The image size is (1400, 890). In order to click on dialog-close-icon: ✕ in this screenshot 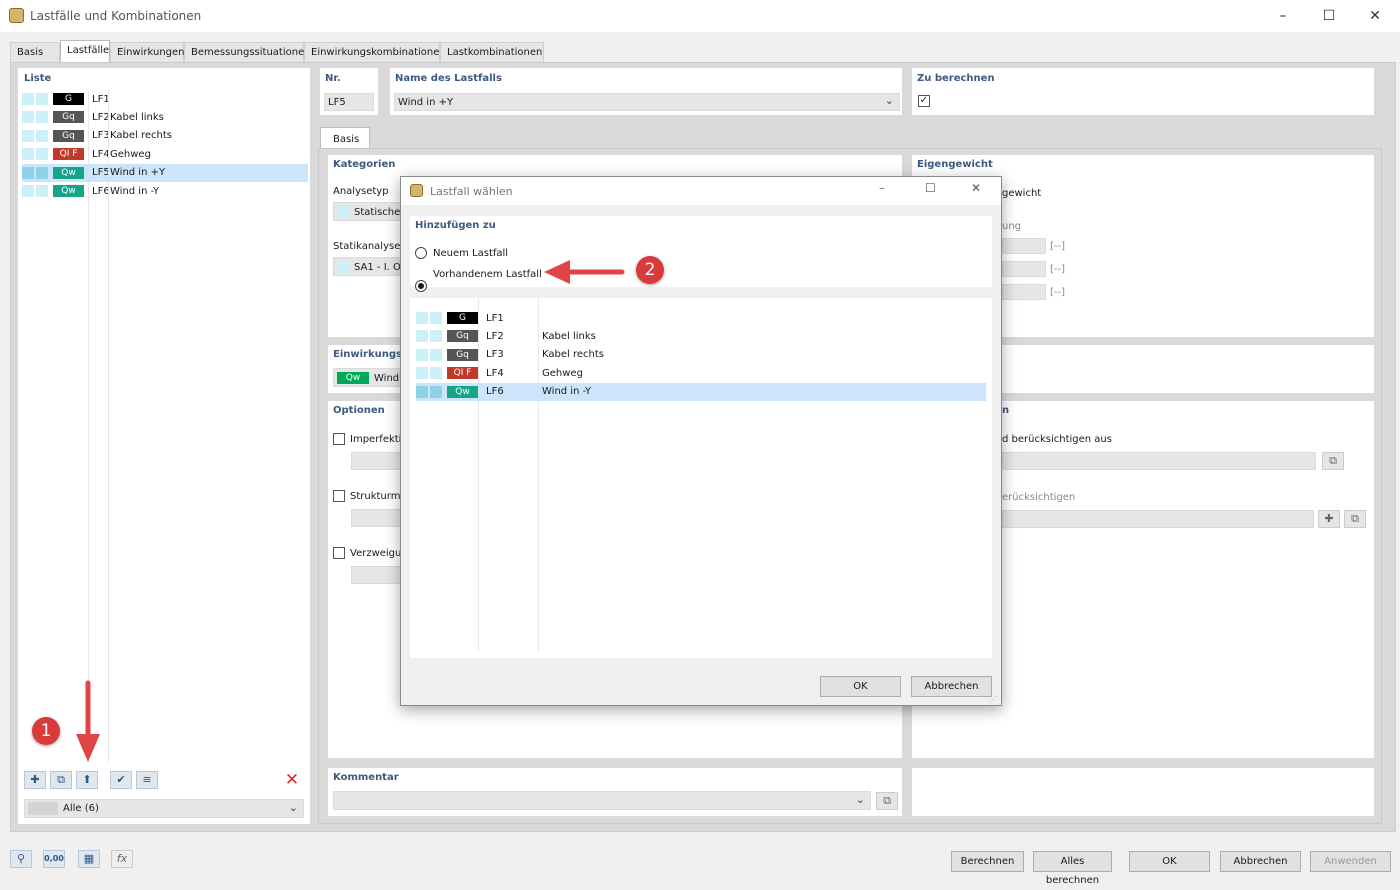, I will do `click(976, 188)`.